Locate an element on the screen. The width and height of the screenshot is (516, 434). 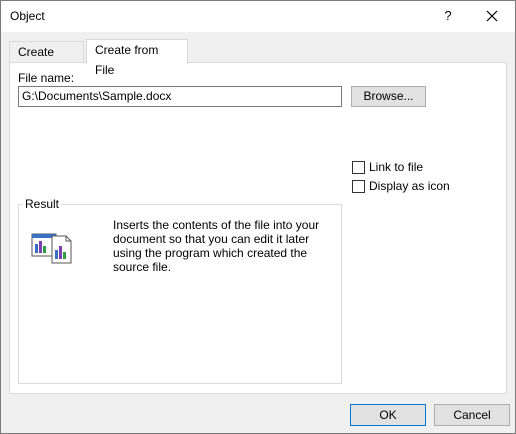
result-label: Result is located at coordinates (42, 204).